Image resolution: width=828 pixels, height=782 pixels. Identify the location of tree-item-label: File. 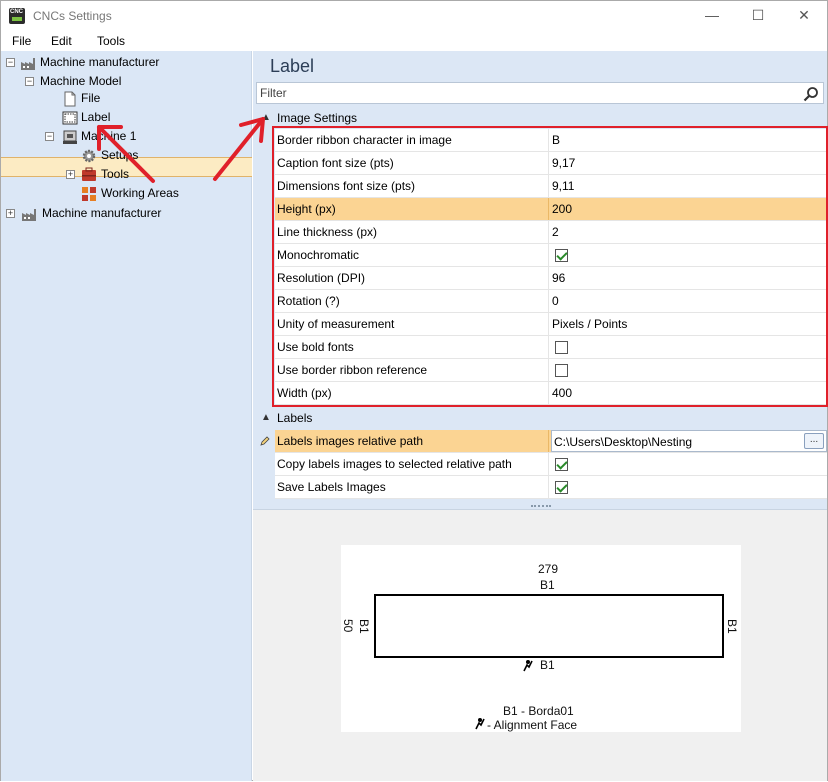
(91, 98).